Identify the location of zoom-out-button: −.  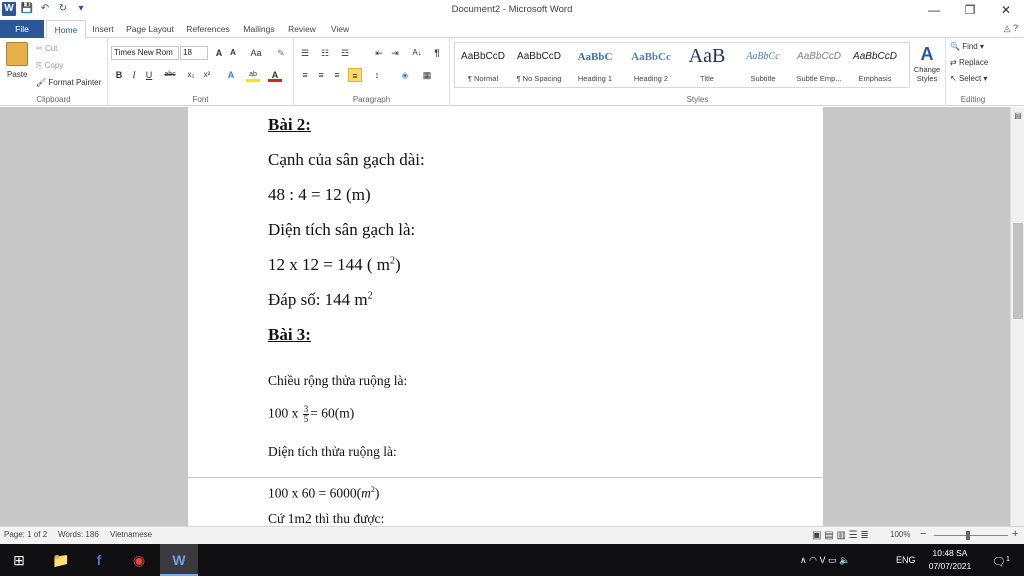
(923, 534).